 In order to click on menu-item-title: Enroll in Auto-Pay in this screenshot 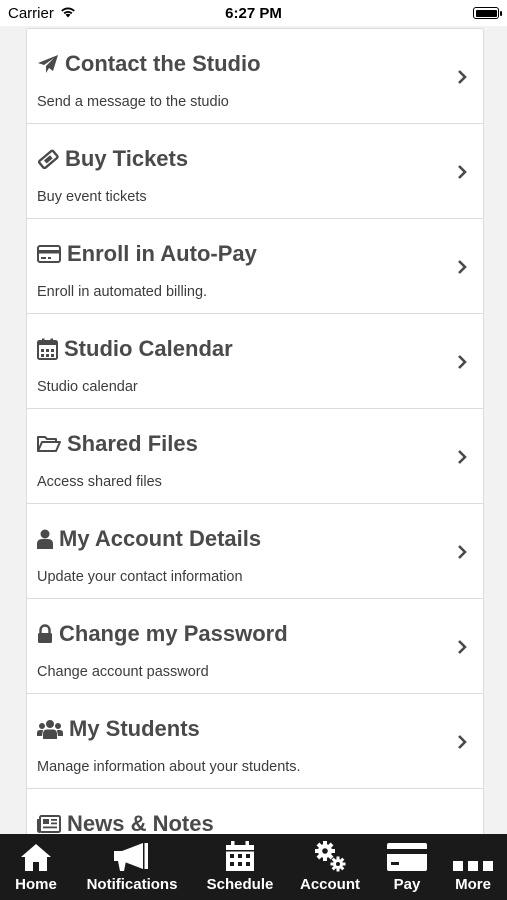, I will do `click(162, 253)`.